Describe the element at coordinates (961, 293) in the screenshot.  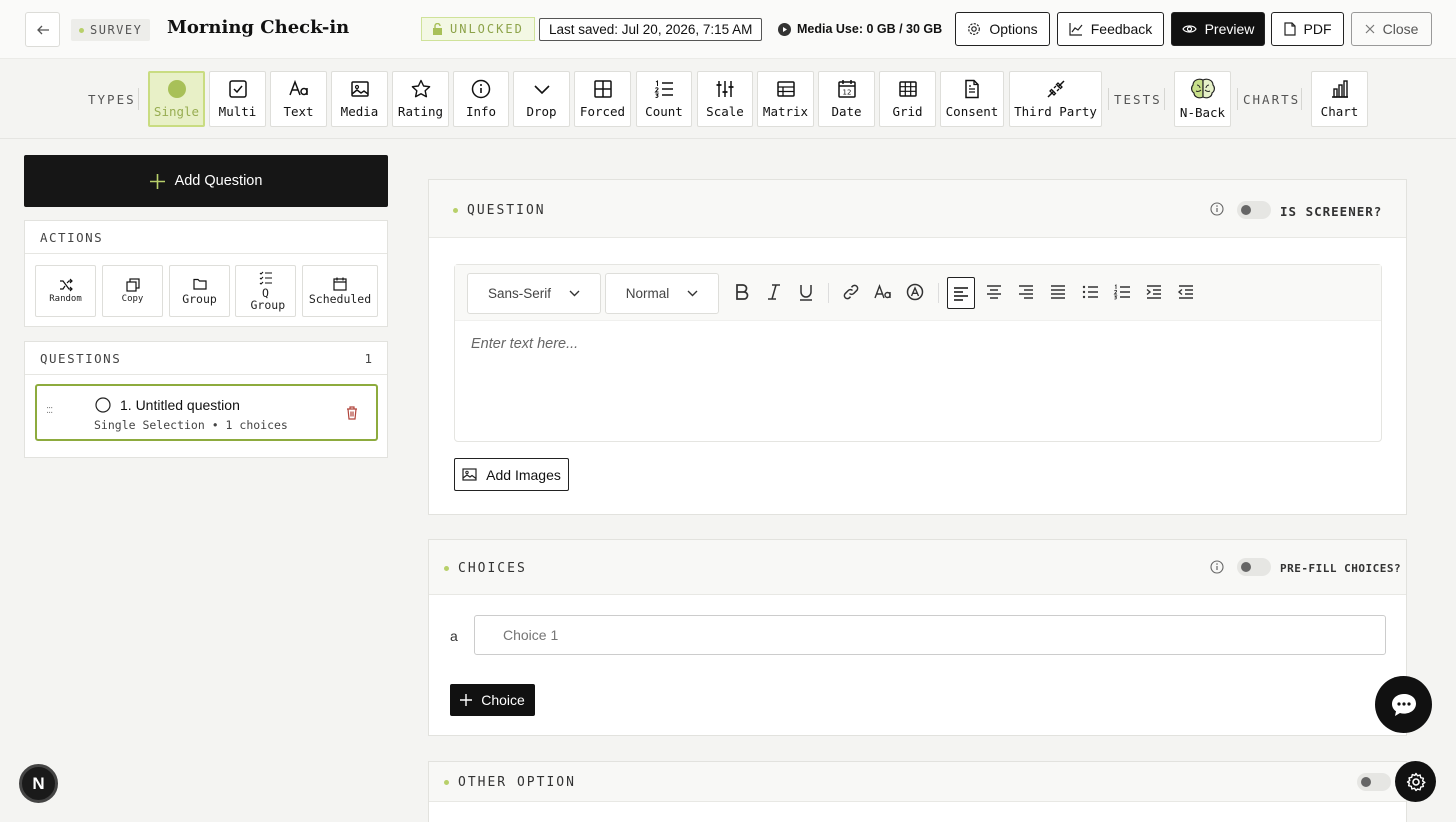
I see `align-left-button` at that location.